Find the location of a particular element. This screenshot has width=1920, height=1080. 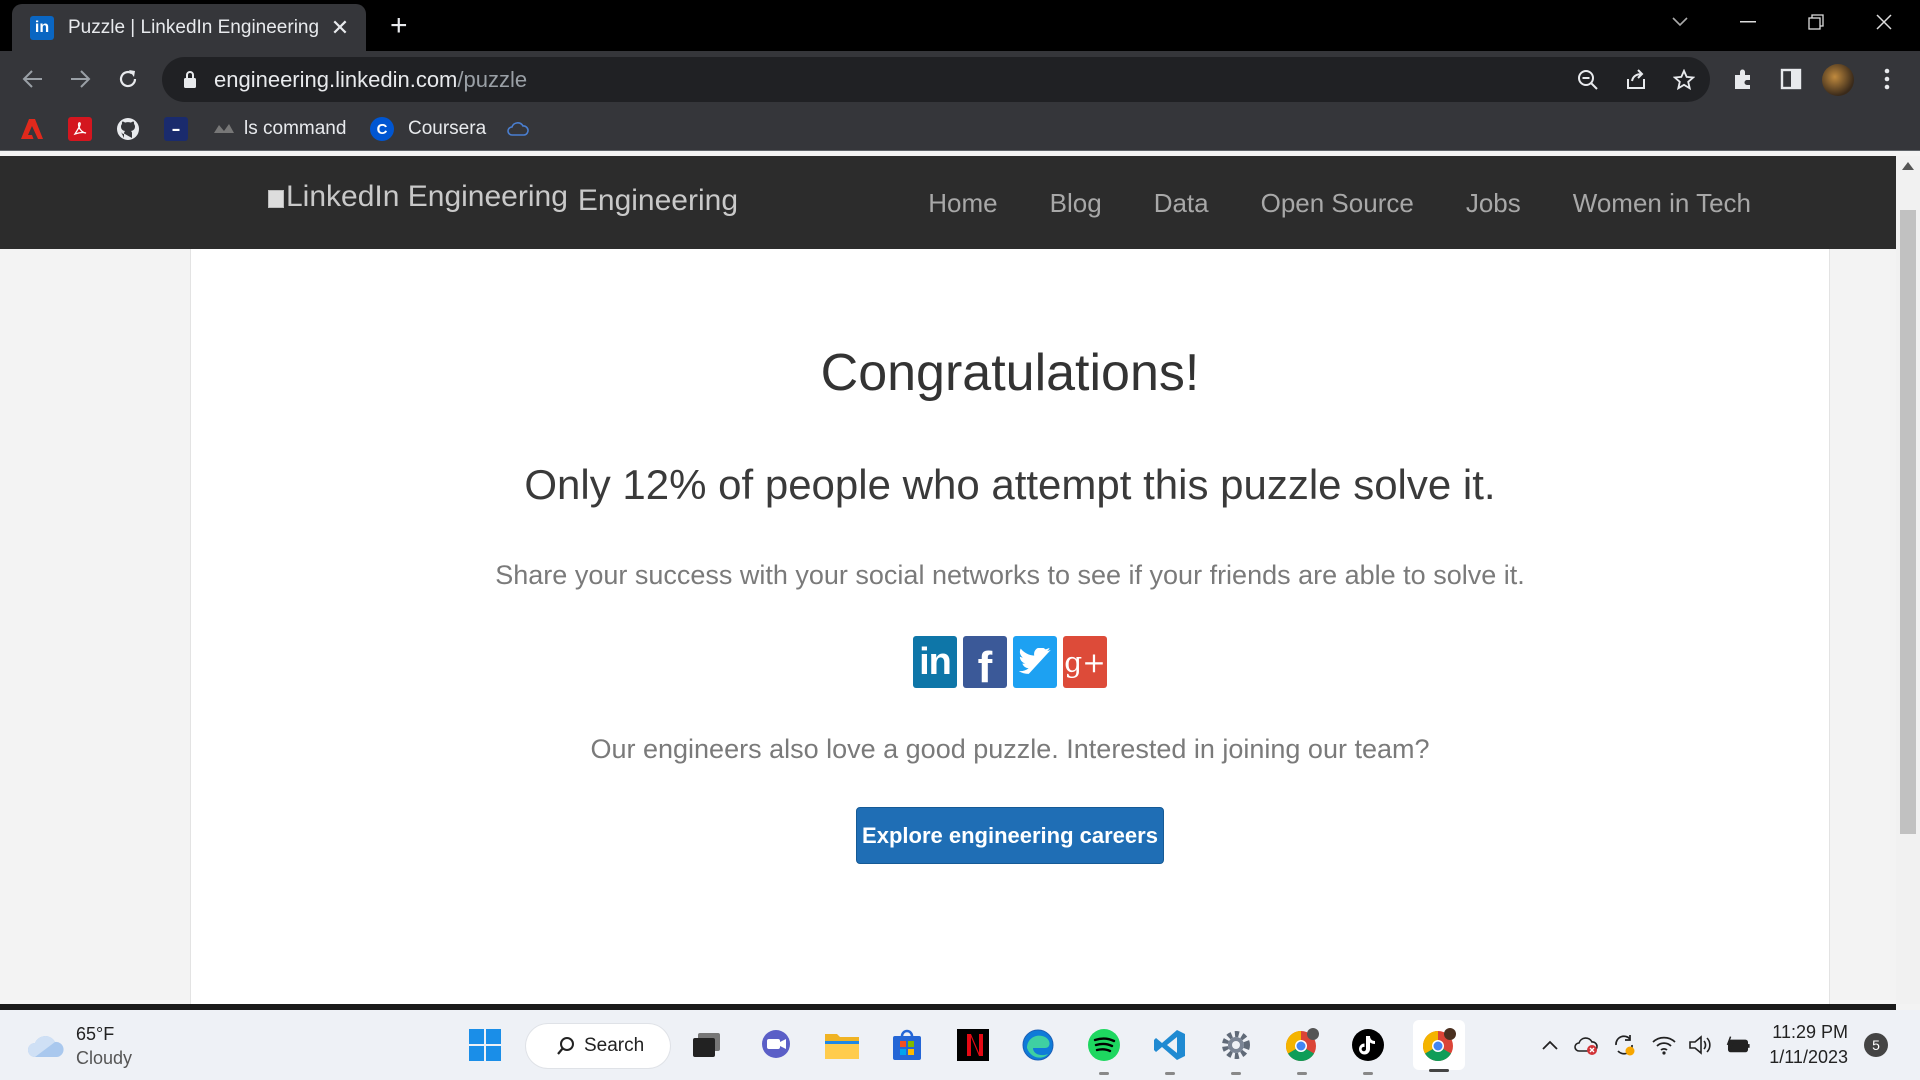

scroll-up-arrow-icon is located at coordinates (1908, 166).